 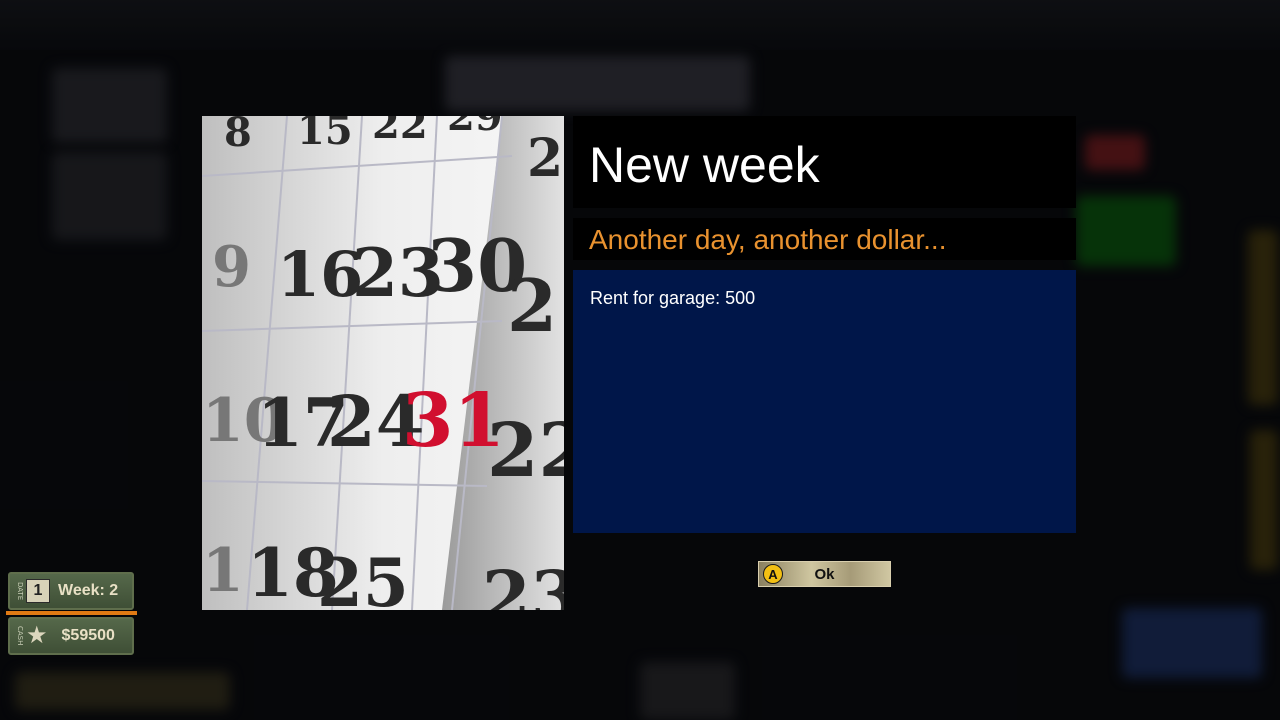 What do you see at coordinates (824, 162) in the screenshot?
I see `dialog-title-panel: New week` at bounding box center [824, 162].